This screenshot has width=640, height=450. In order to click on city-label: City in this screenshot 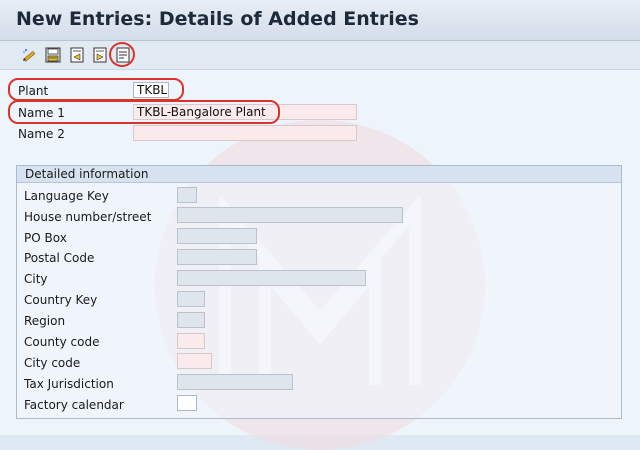, I will do `click(36, 279)`.